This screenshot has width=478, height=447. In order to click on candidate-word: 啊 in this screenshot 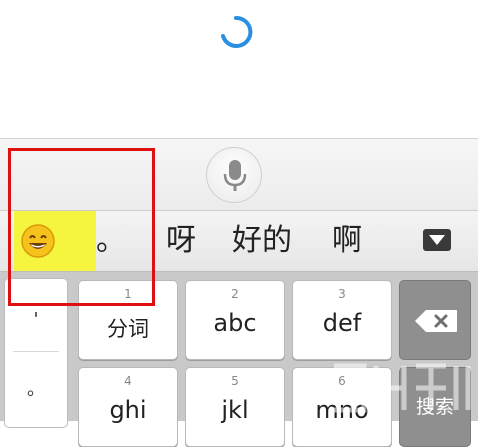, I will do `click(347, 241)`.